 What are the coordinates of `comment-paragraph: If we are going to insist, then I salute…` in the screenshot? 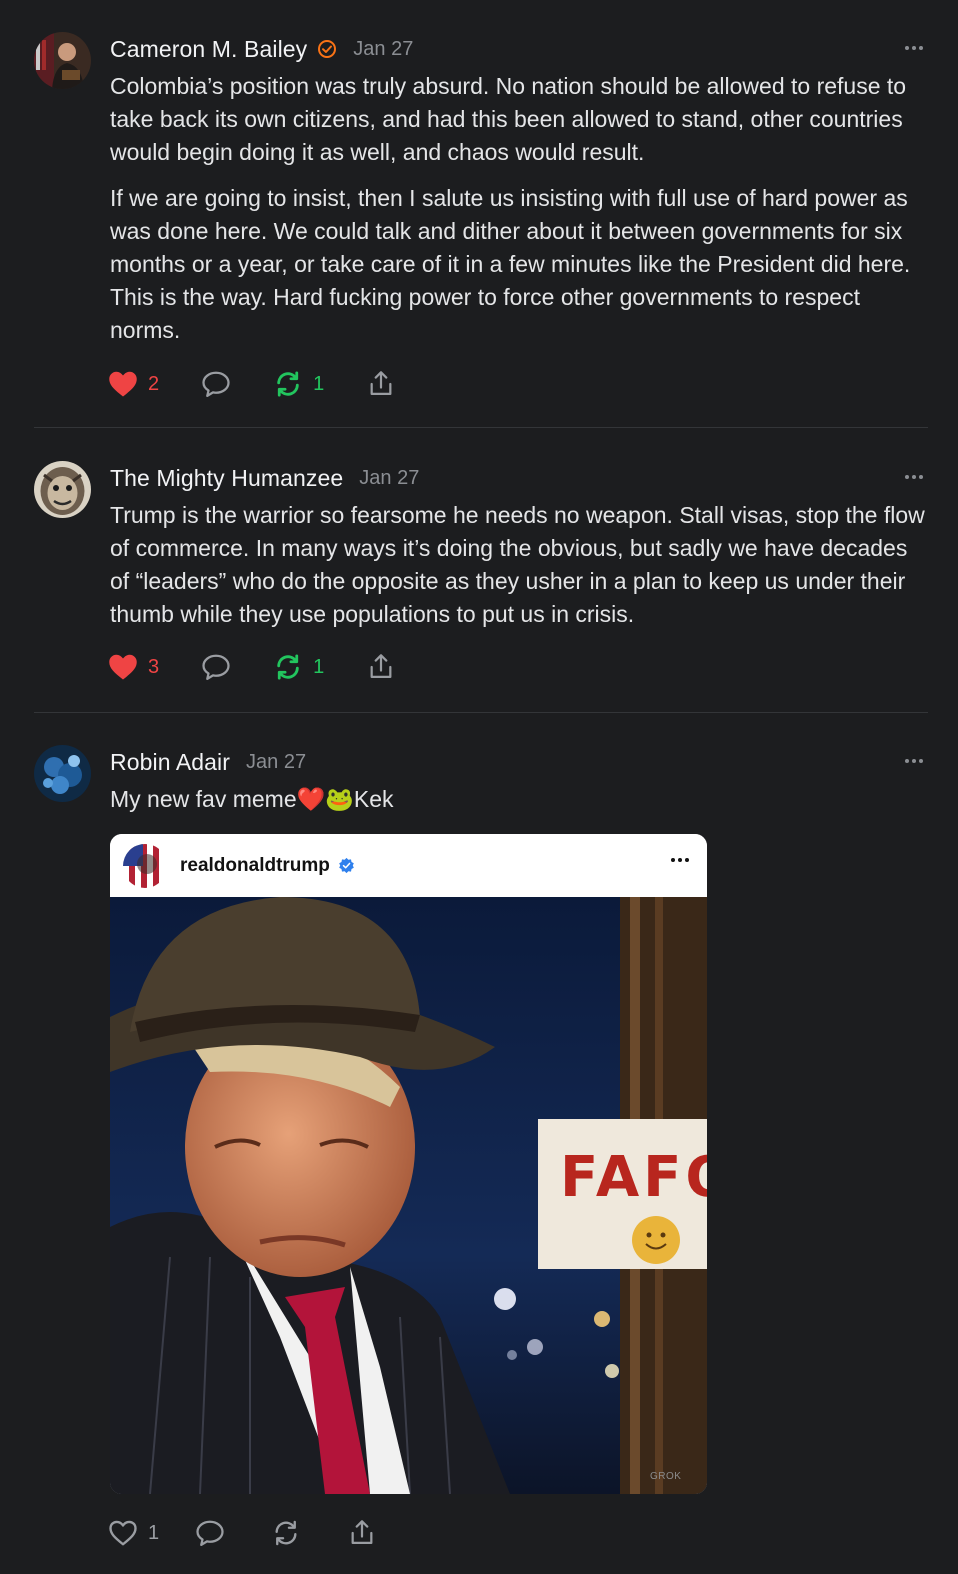 It's located at (510, 264).